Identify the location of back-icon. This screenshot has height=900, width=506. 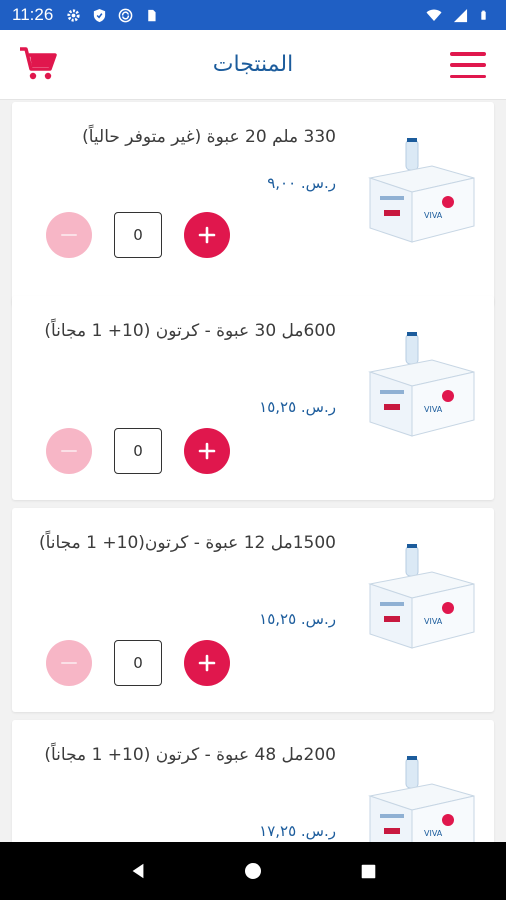
(138, 871).